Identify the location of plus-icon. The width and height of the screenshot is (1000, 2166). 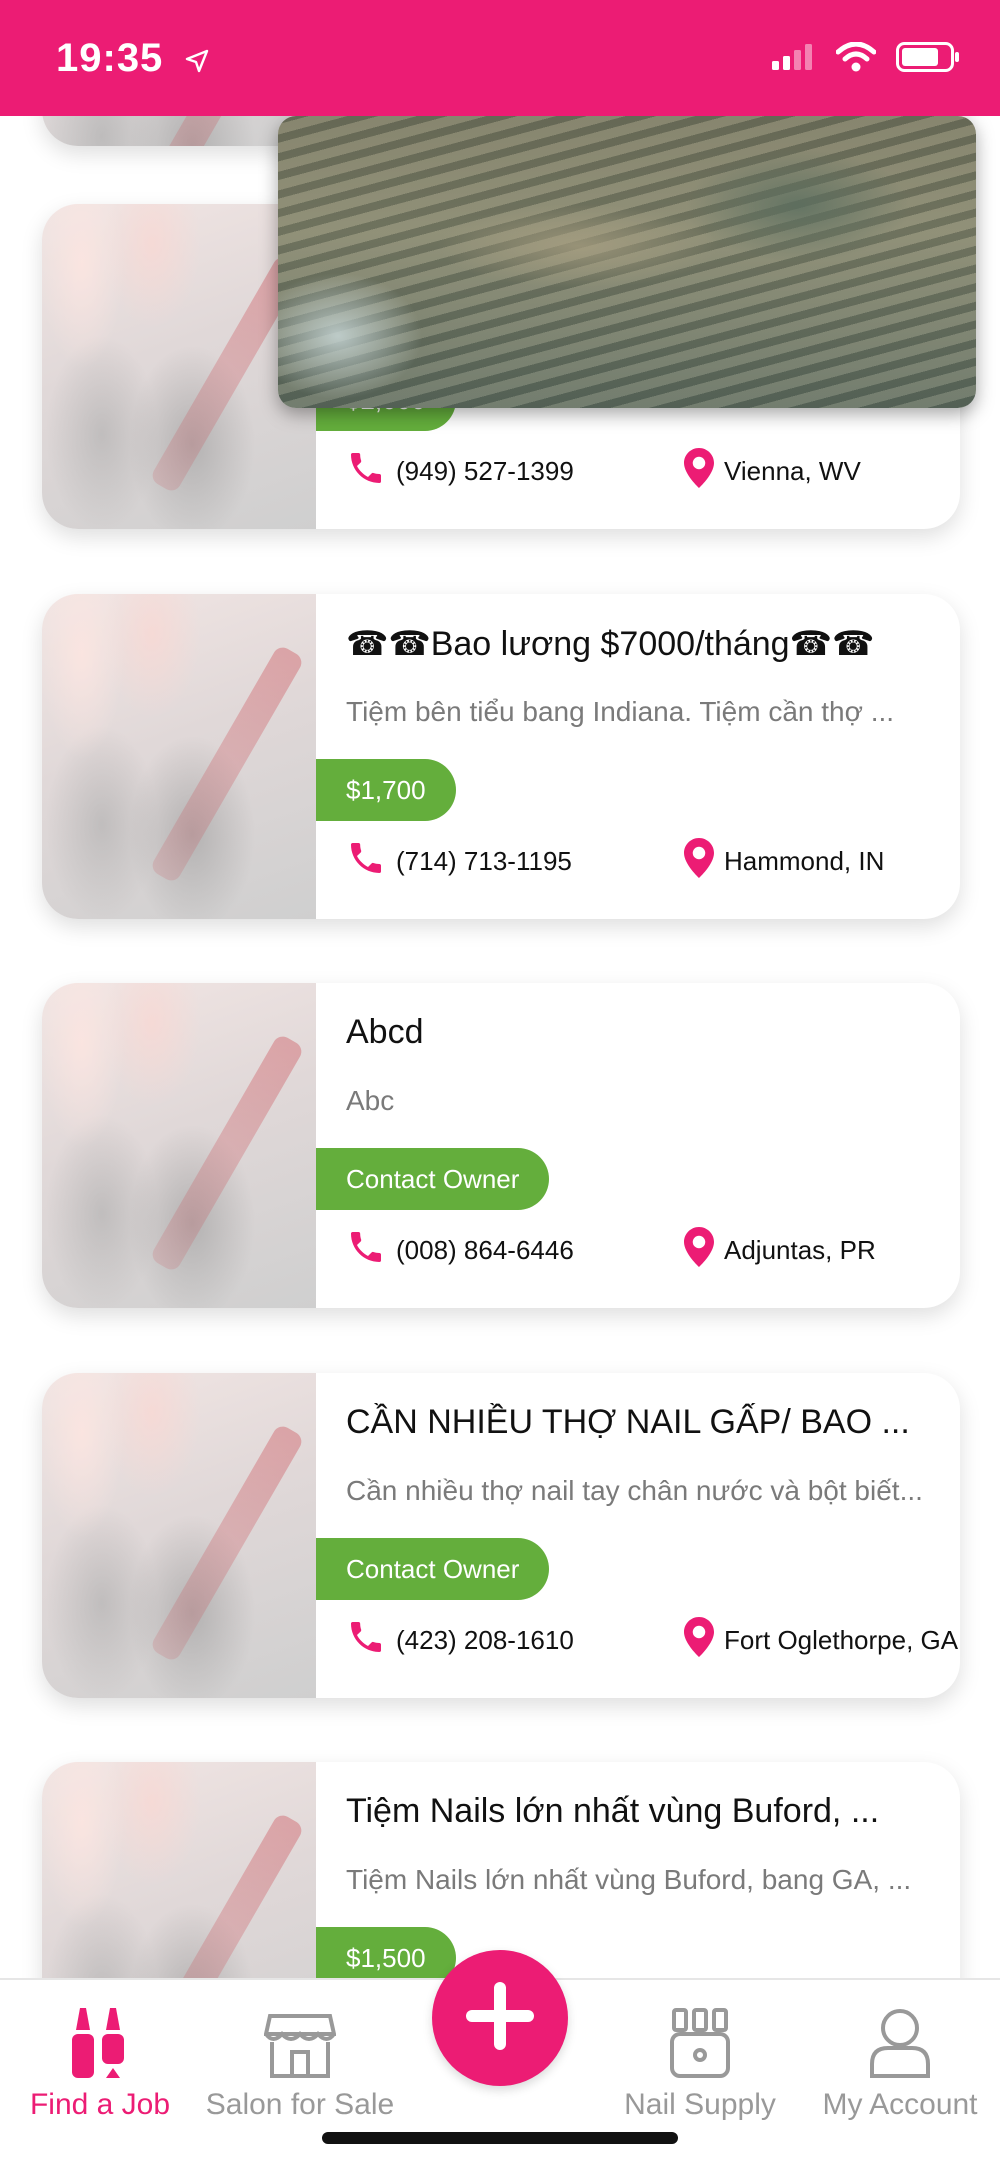
(500, 2018).